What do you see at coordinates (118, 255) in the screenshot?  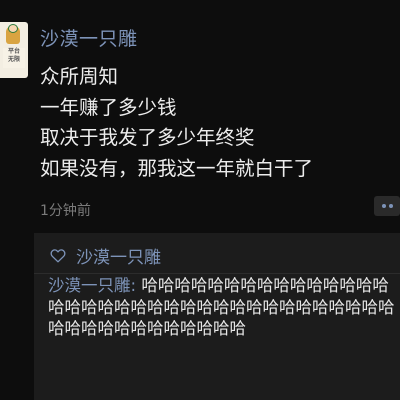 I see `liker-name: 沙漠一只雕` at bounding box center [118, 255].